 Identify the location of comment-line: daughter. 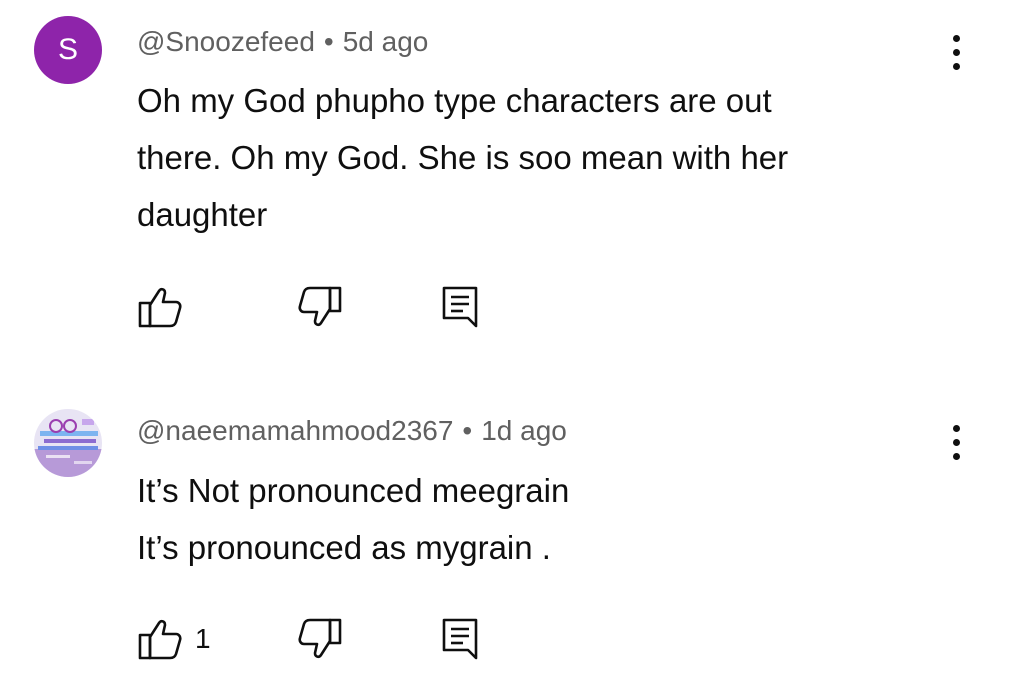
(202, 214).